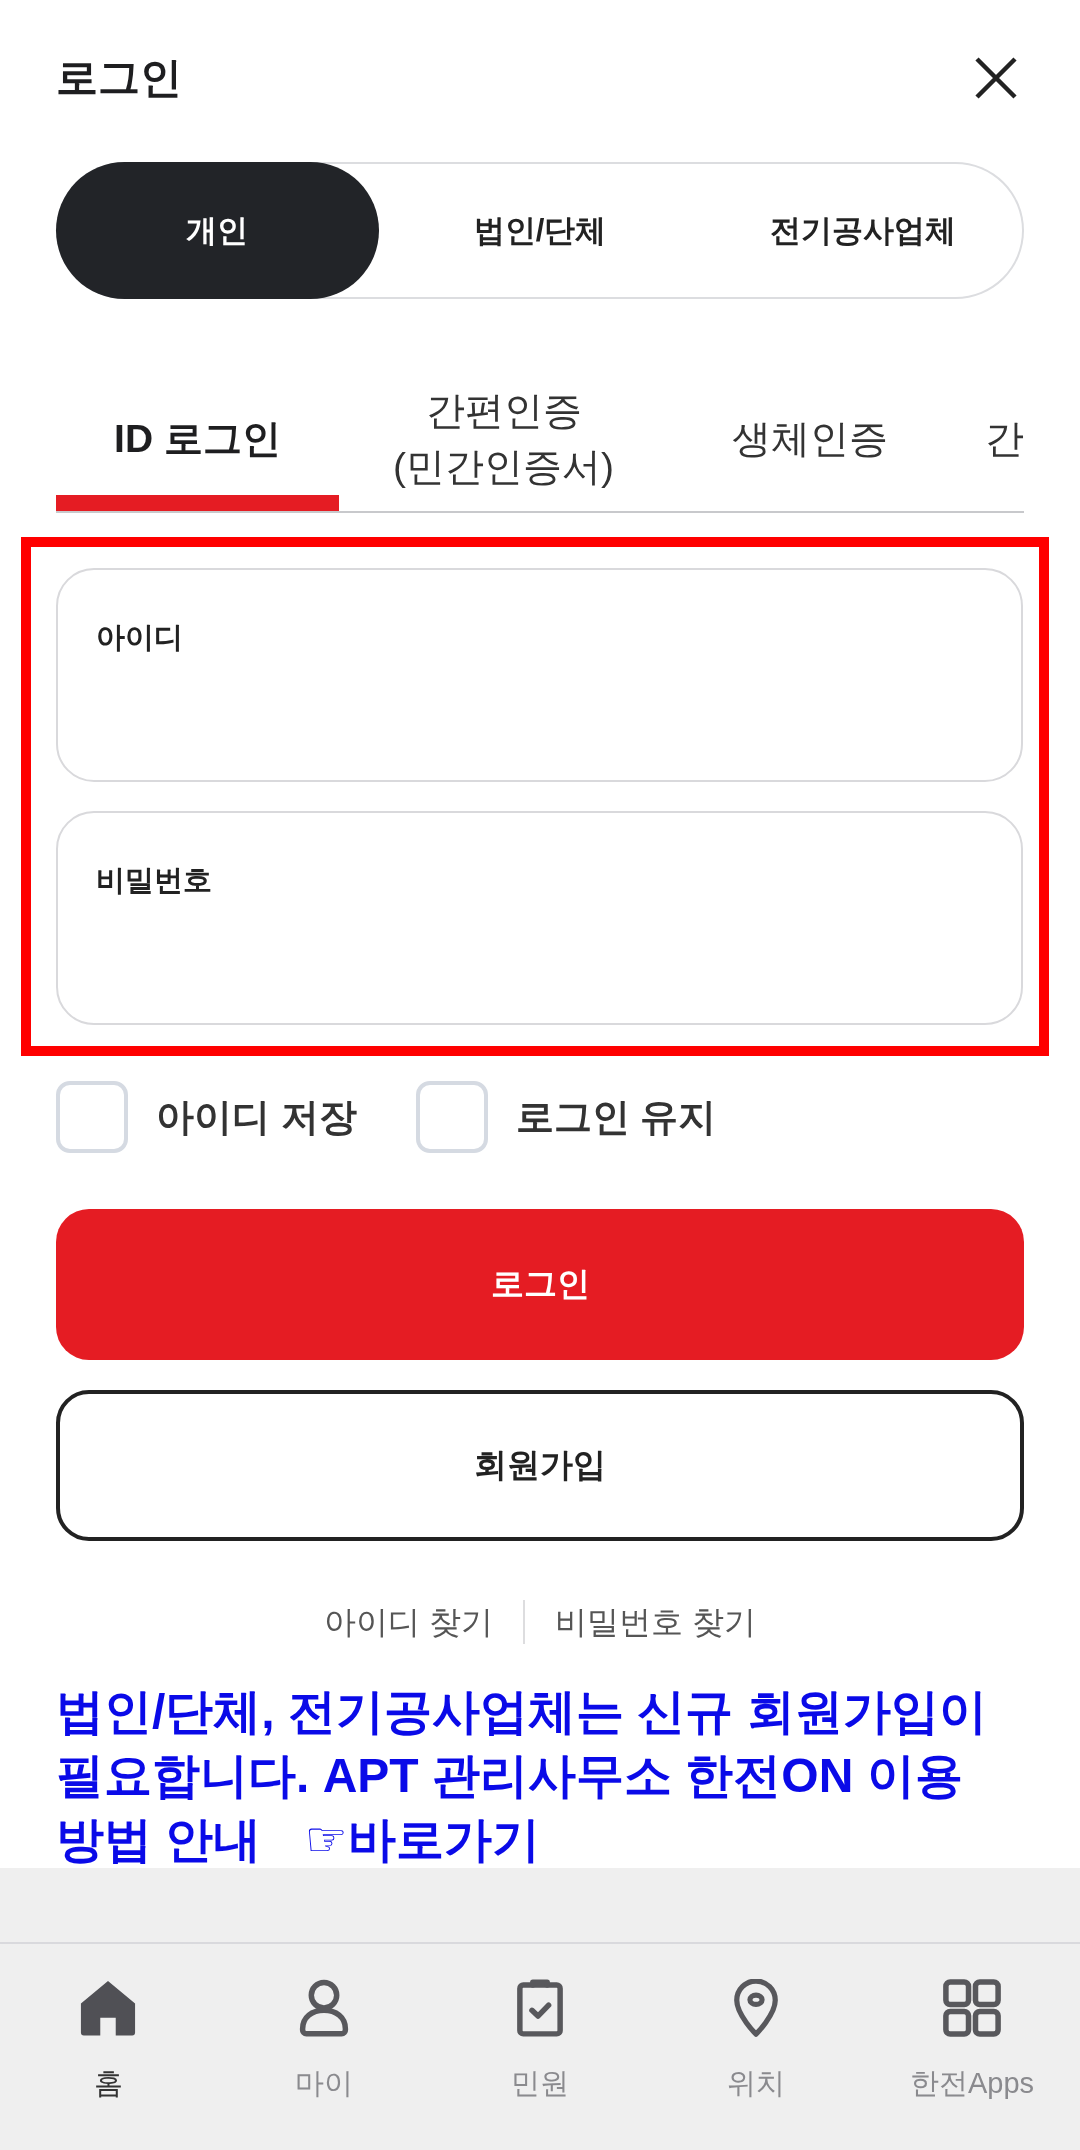 The width and height of the screenshot is (1080, 2150). What do you see at coordinates (408, 1622) in the screenshot?
I see `find-link: 아이디 찾기` at bounding box center [408, 1622].